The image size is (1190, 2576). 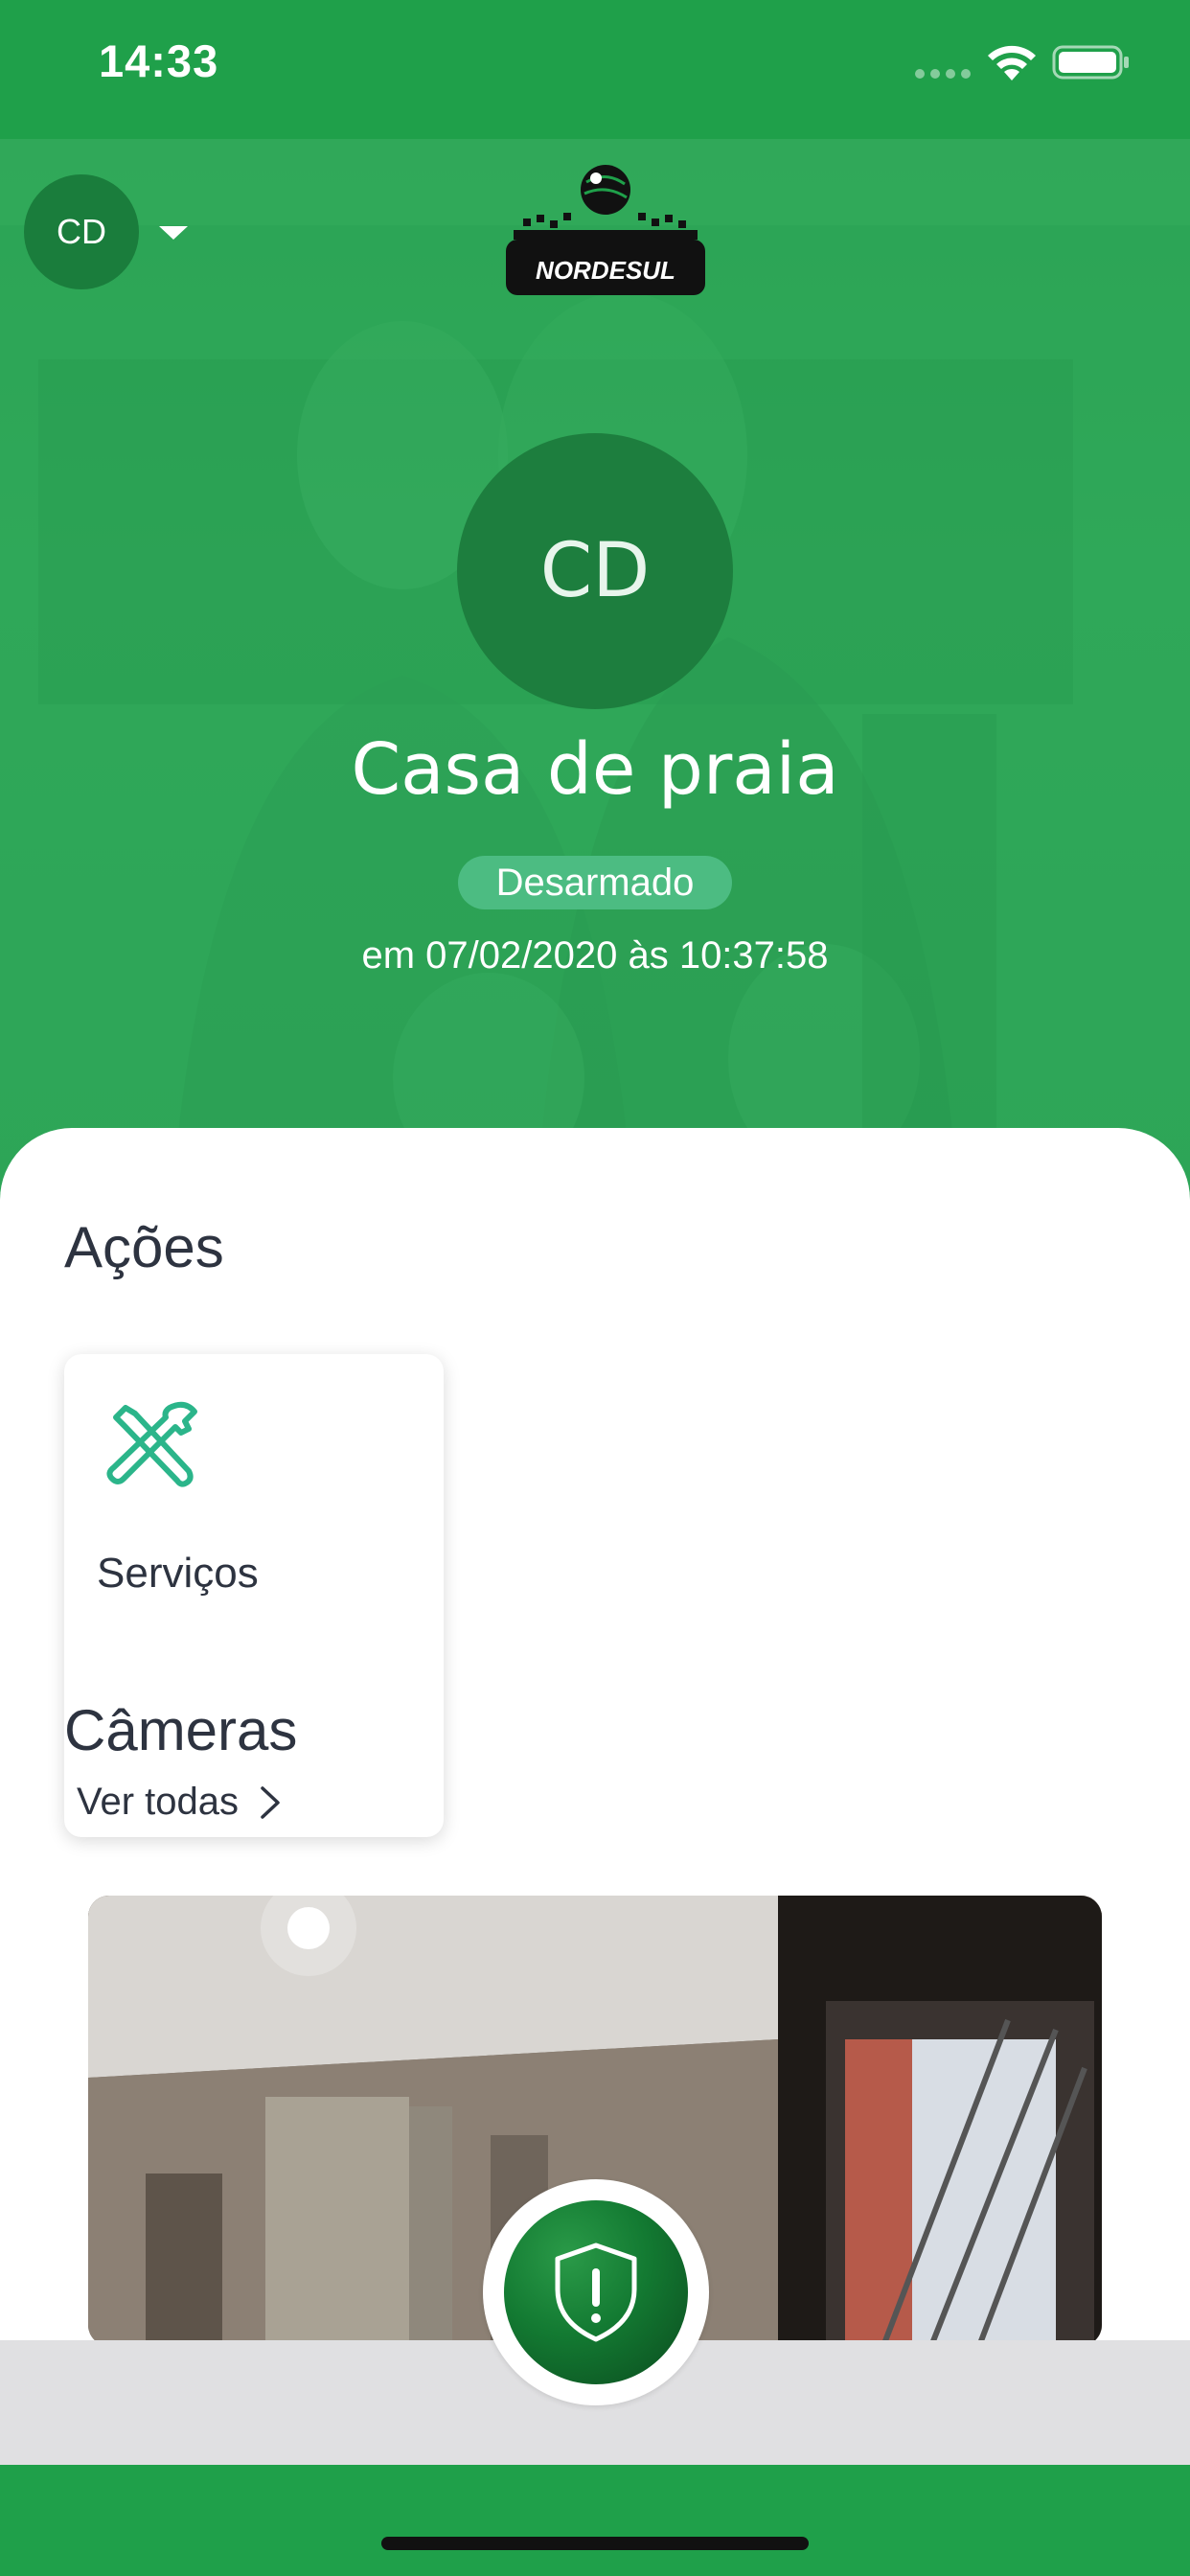 I want to click on see-all-cameras-link: Ver todas, so click(x=180, y=1802).